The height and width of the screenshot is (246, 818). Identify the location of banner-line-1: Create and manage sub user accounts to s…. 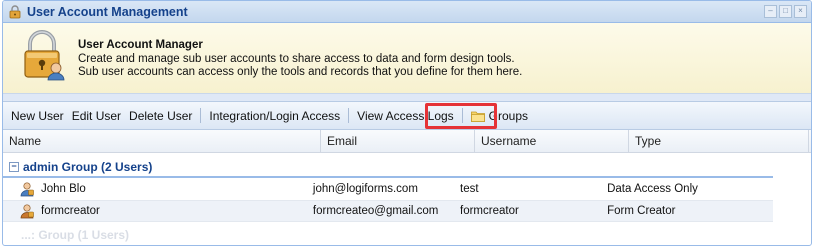
(296, 59).